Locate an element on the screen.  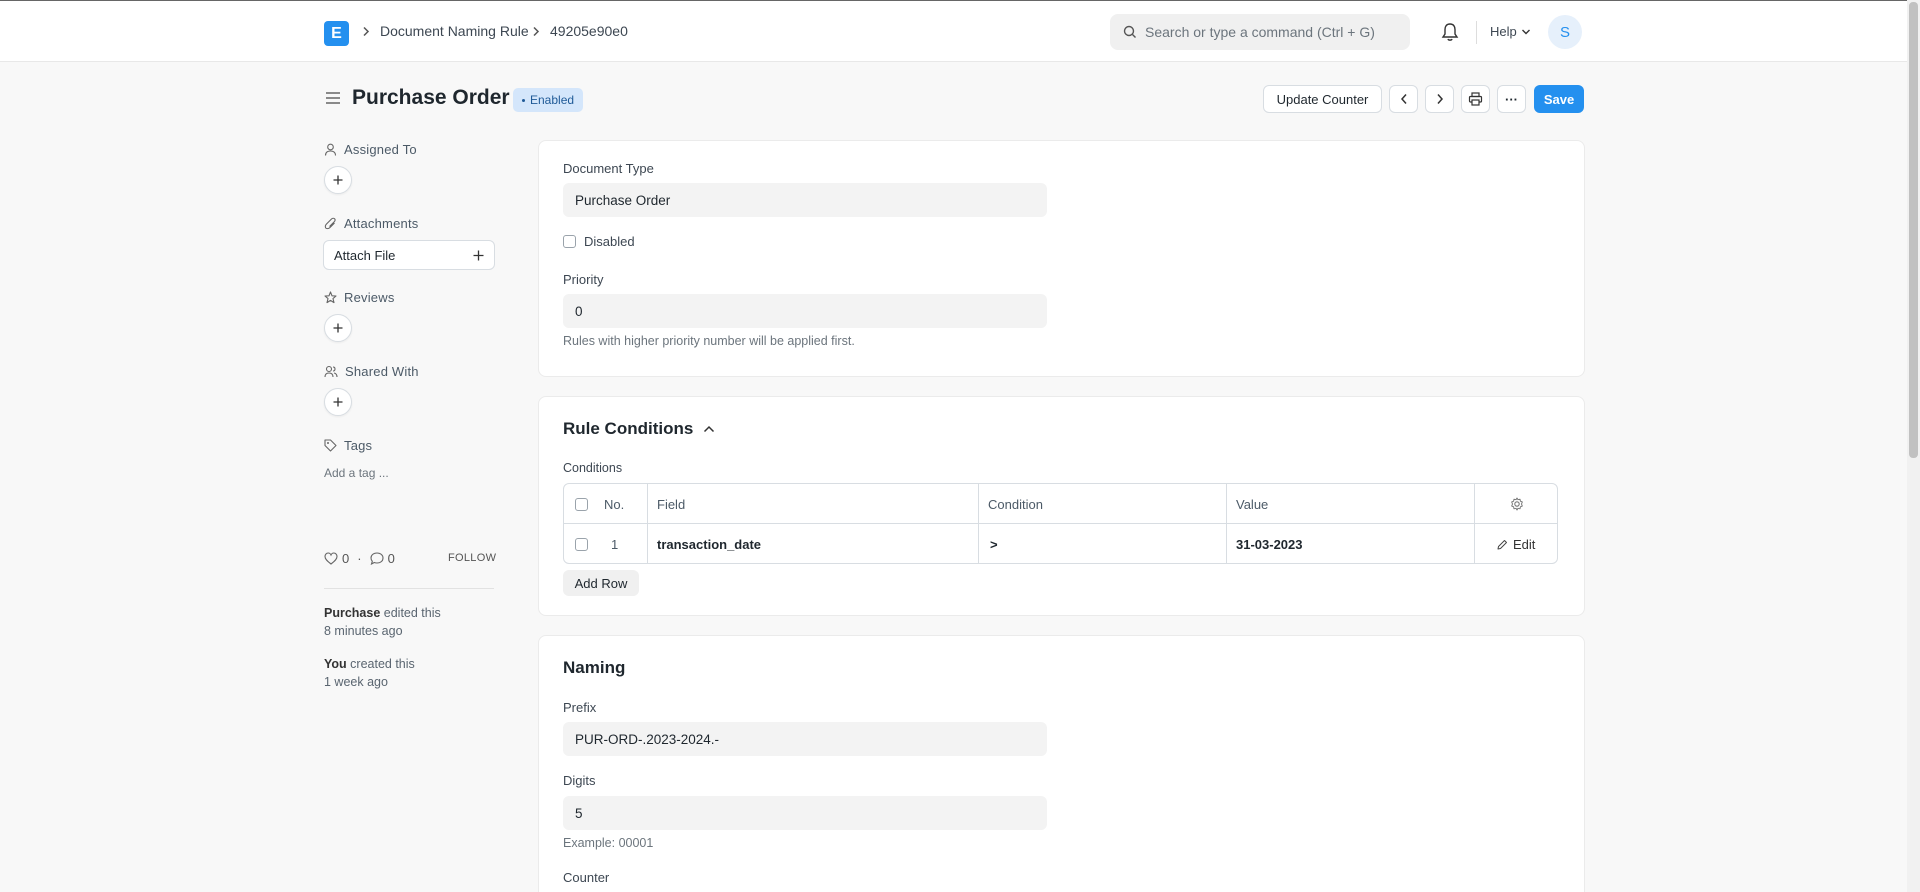
select-all-checkbox-cell is located at coordinates (581, 504).